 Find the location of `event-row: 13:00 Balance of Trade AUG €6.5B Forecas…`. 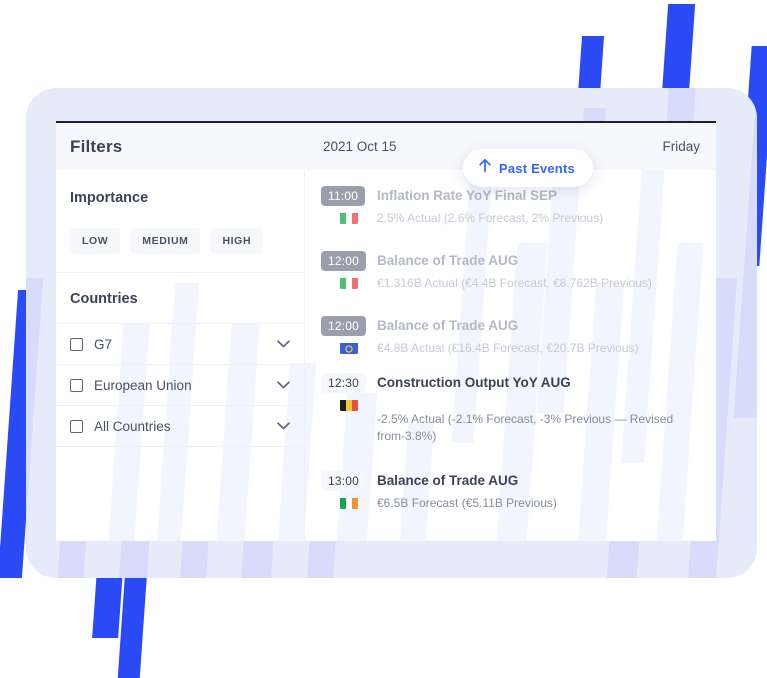

event-row: 13:00 Balance of Trade AUG €6.5B Forecas… is located at coordinates (510, 490).